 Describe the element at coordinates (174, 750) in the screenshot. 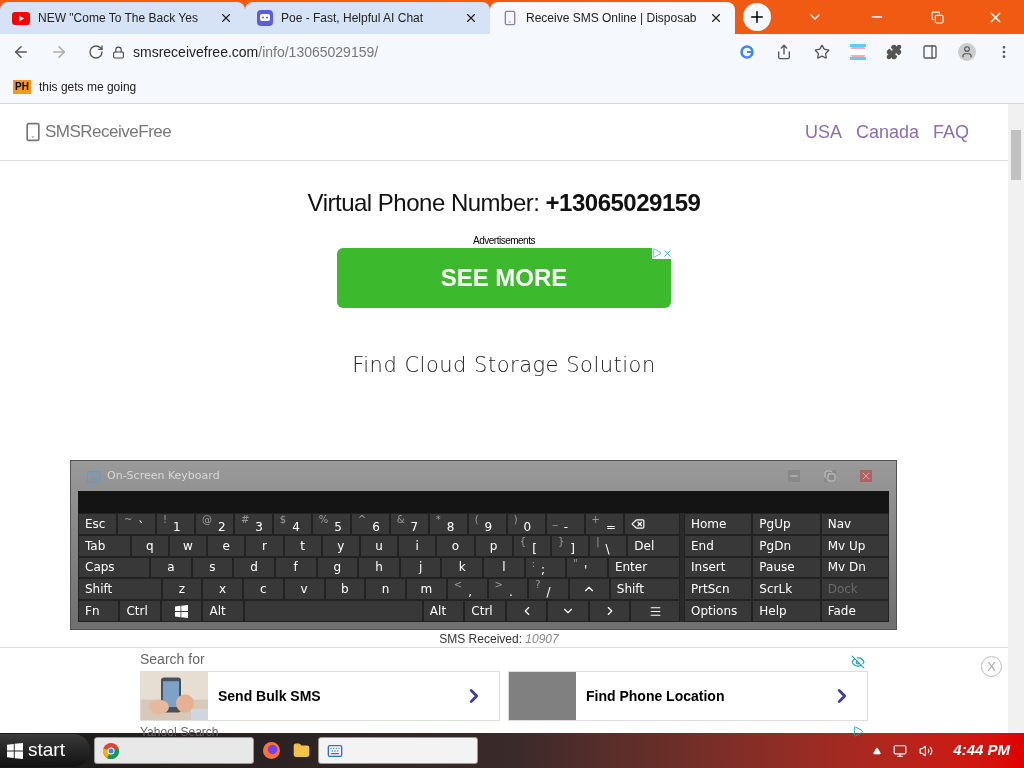

I see `taskbar-window-button` at that location.